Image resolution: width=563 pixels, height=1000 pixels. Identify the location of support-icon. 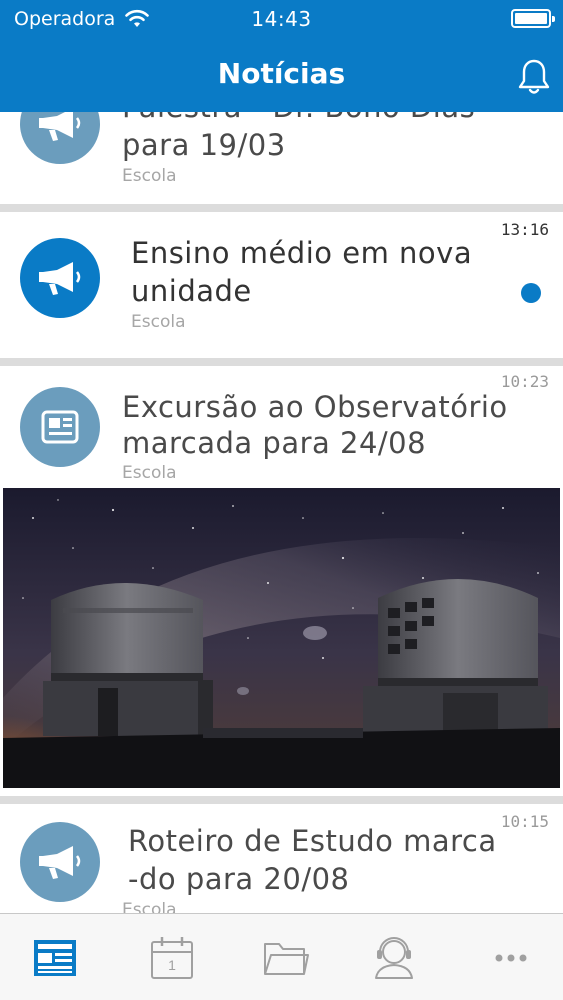
(394, 958).